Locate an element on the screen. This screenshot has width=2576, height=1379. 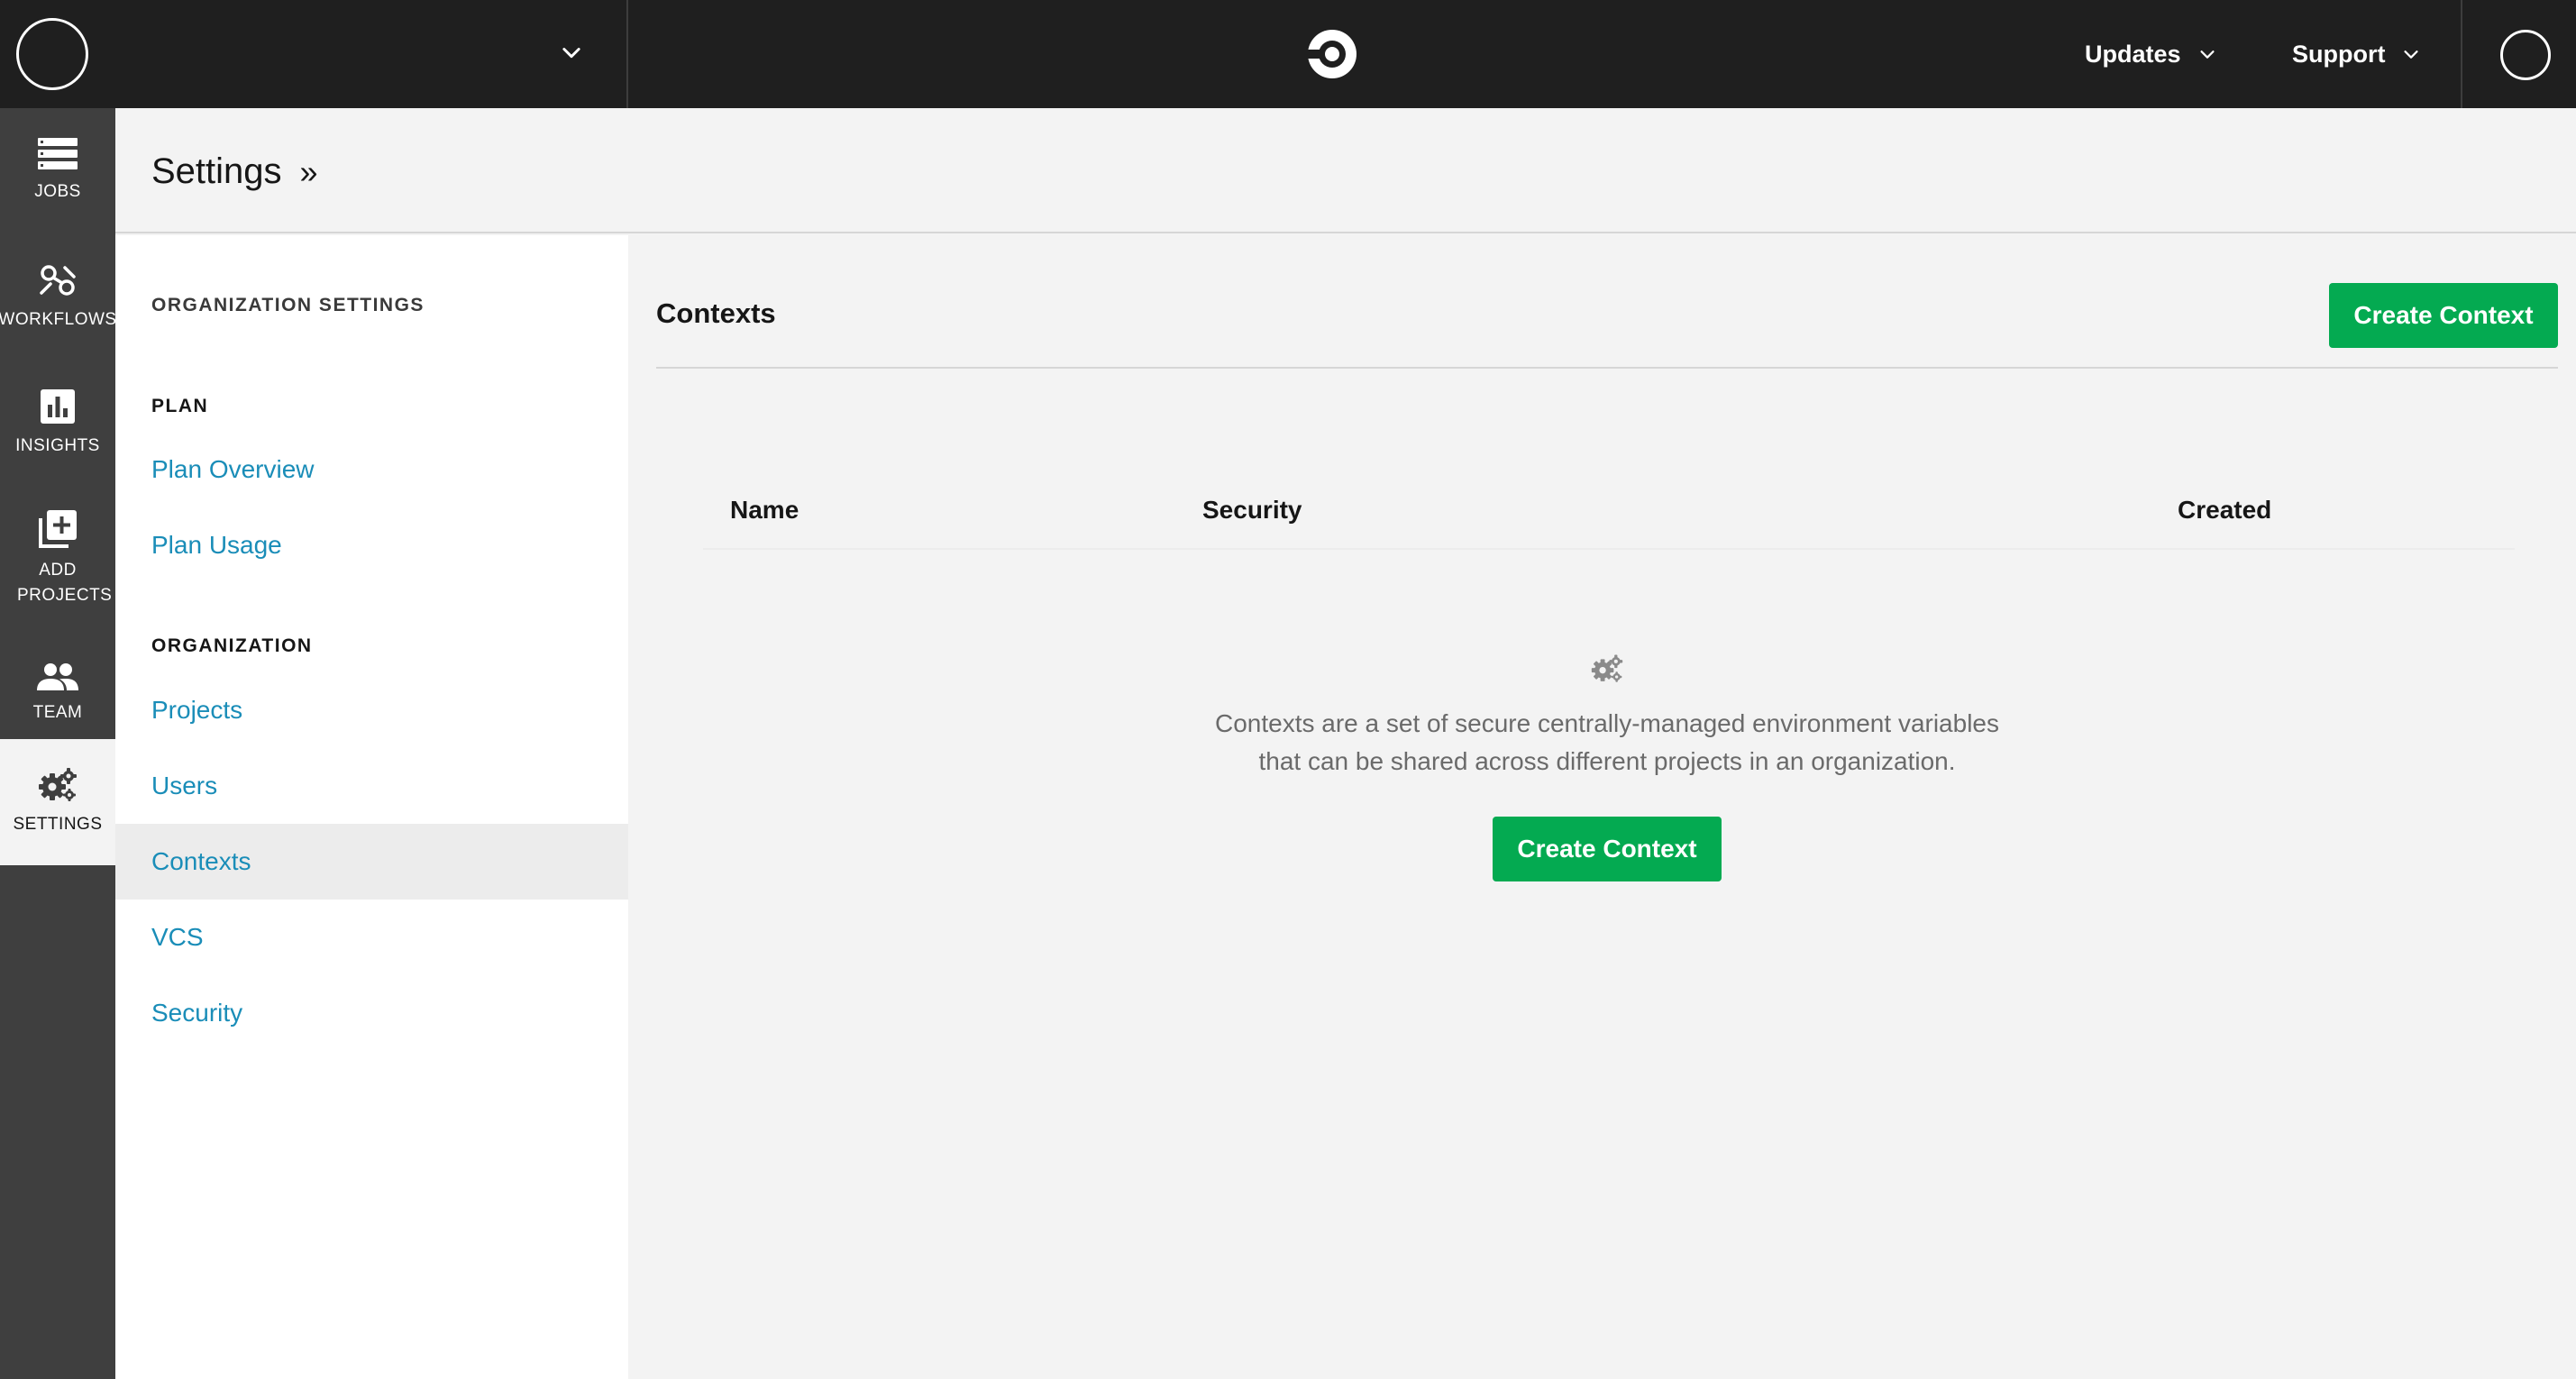
support-label: Support is located at coordinates (2339, 54).